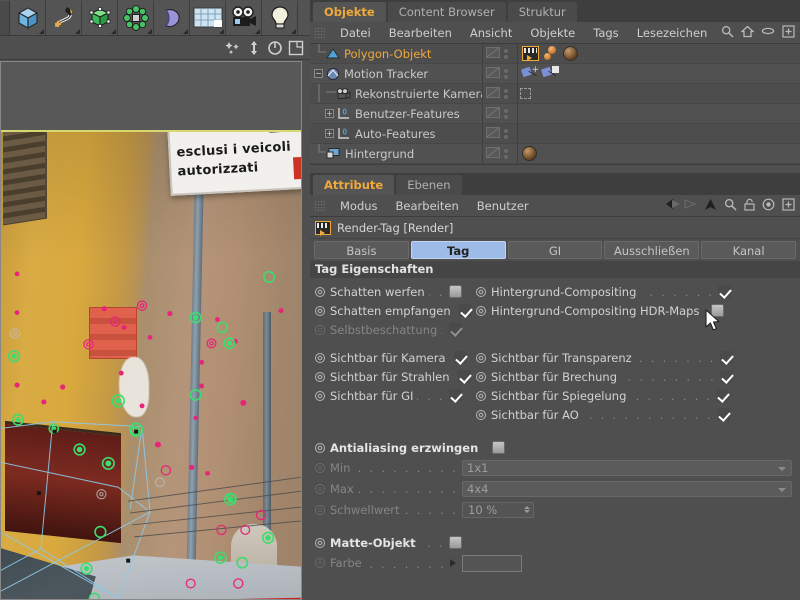 Image resolution: width=800 pixels, height=600 pixels. Describe the element at coordinates (396, 74) in the screenshot. I see `object-name-cell: − Motion Tracker` at that location.